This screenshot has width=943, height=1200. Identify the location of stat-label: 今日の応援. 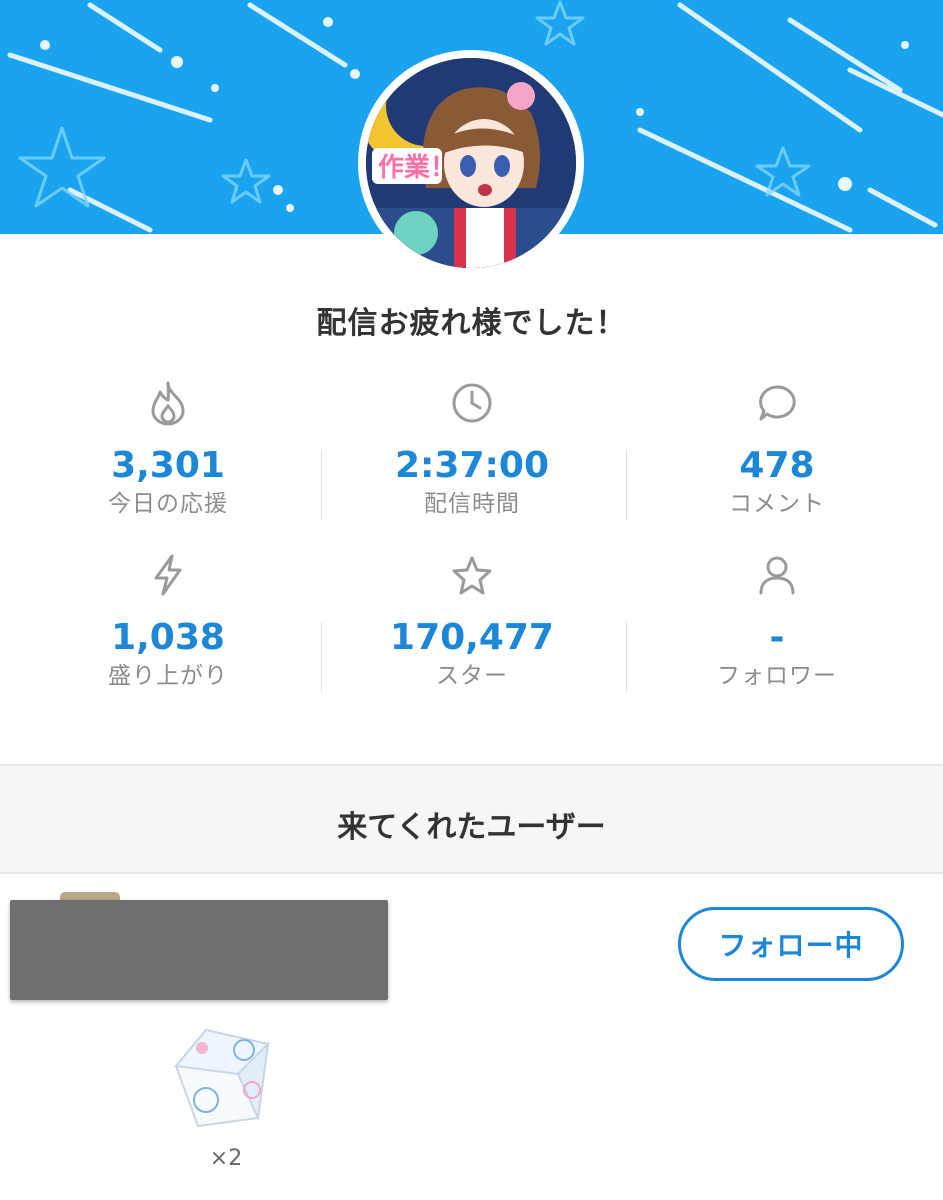
(168, 504).